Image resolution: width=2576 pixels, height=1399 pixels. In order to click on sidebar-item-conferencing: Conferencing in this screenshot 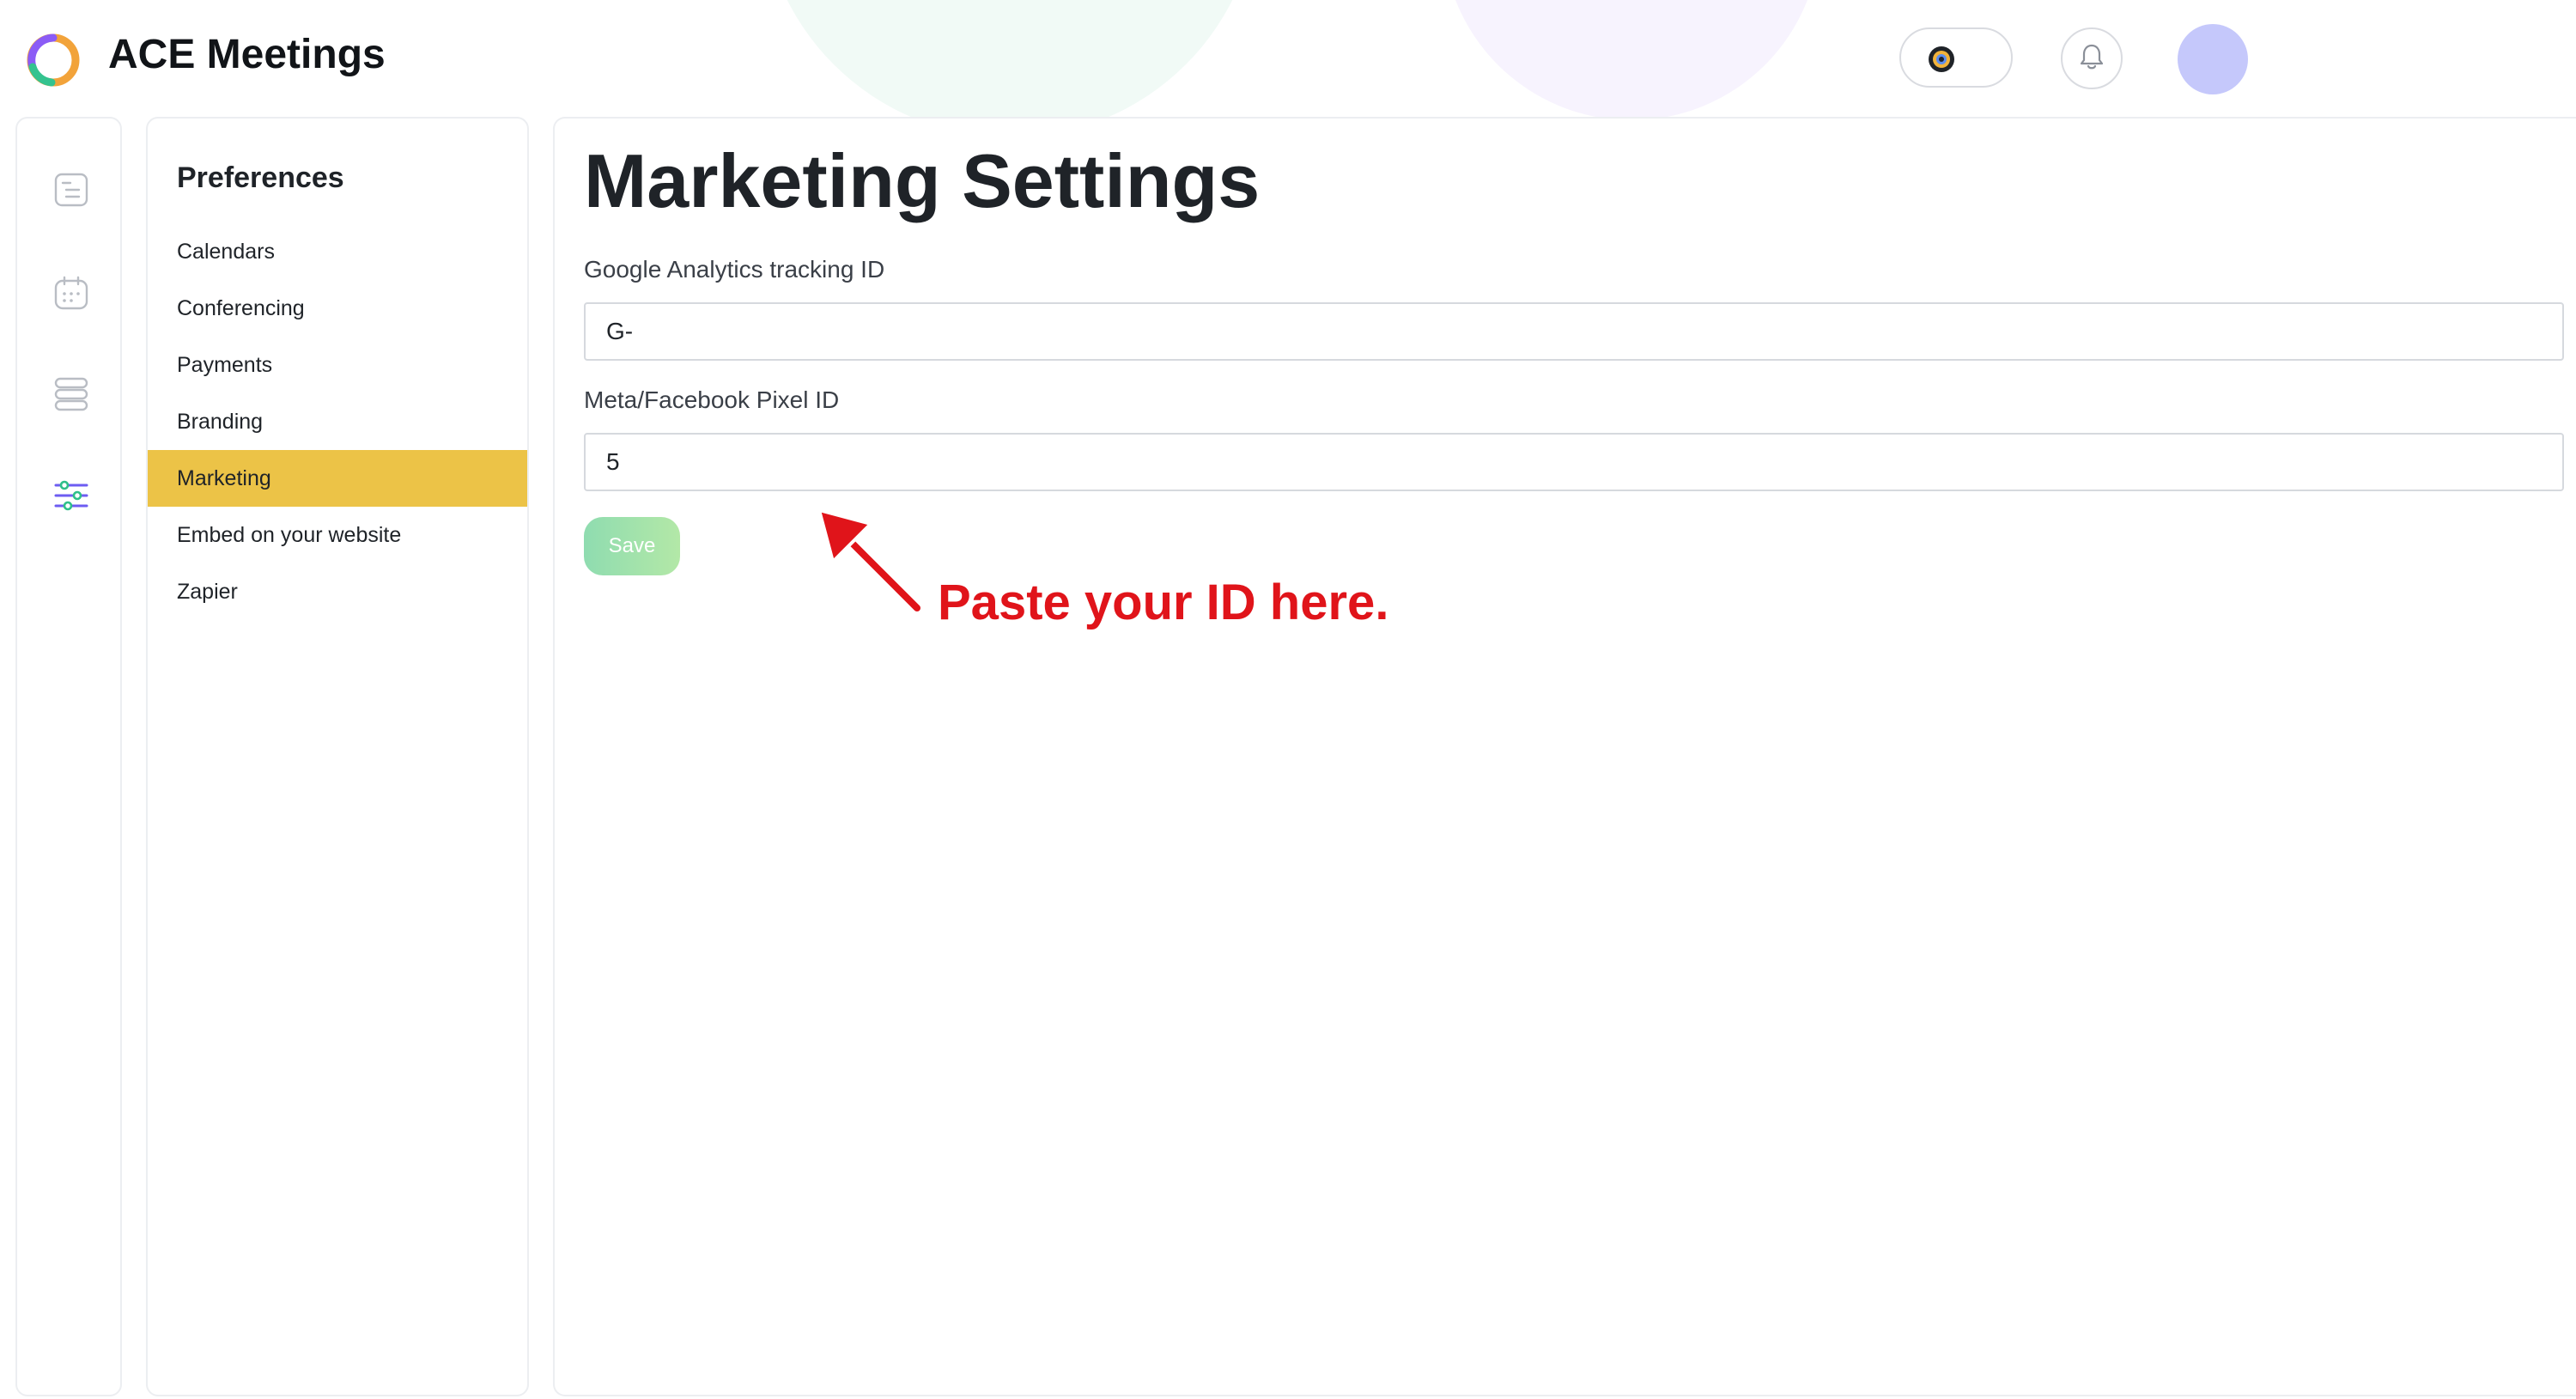, I will do `click(337, 308)`.